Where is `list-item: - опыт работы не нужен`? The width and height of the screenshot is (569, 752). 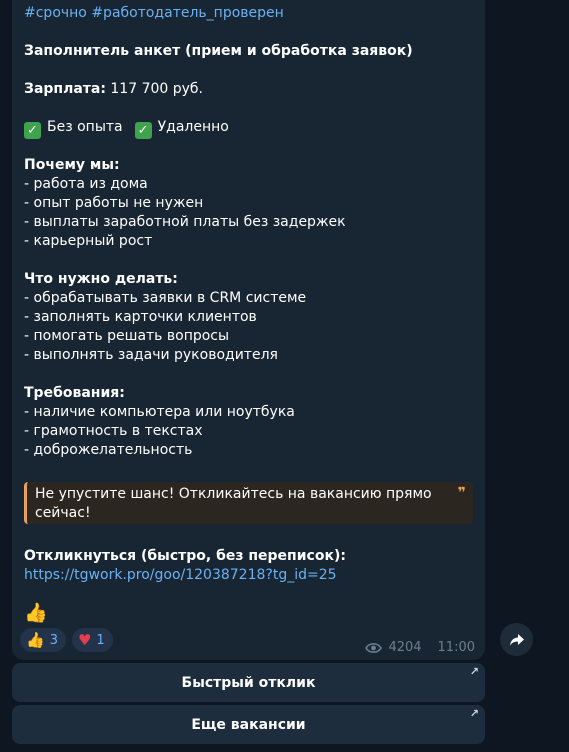 list-item: - опыт работы не нужен is located at coordinates (114, 203).